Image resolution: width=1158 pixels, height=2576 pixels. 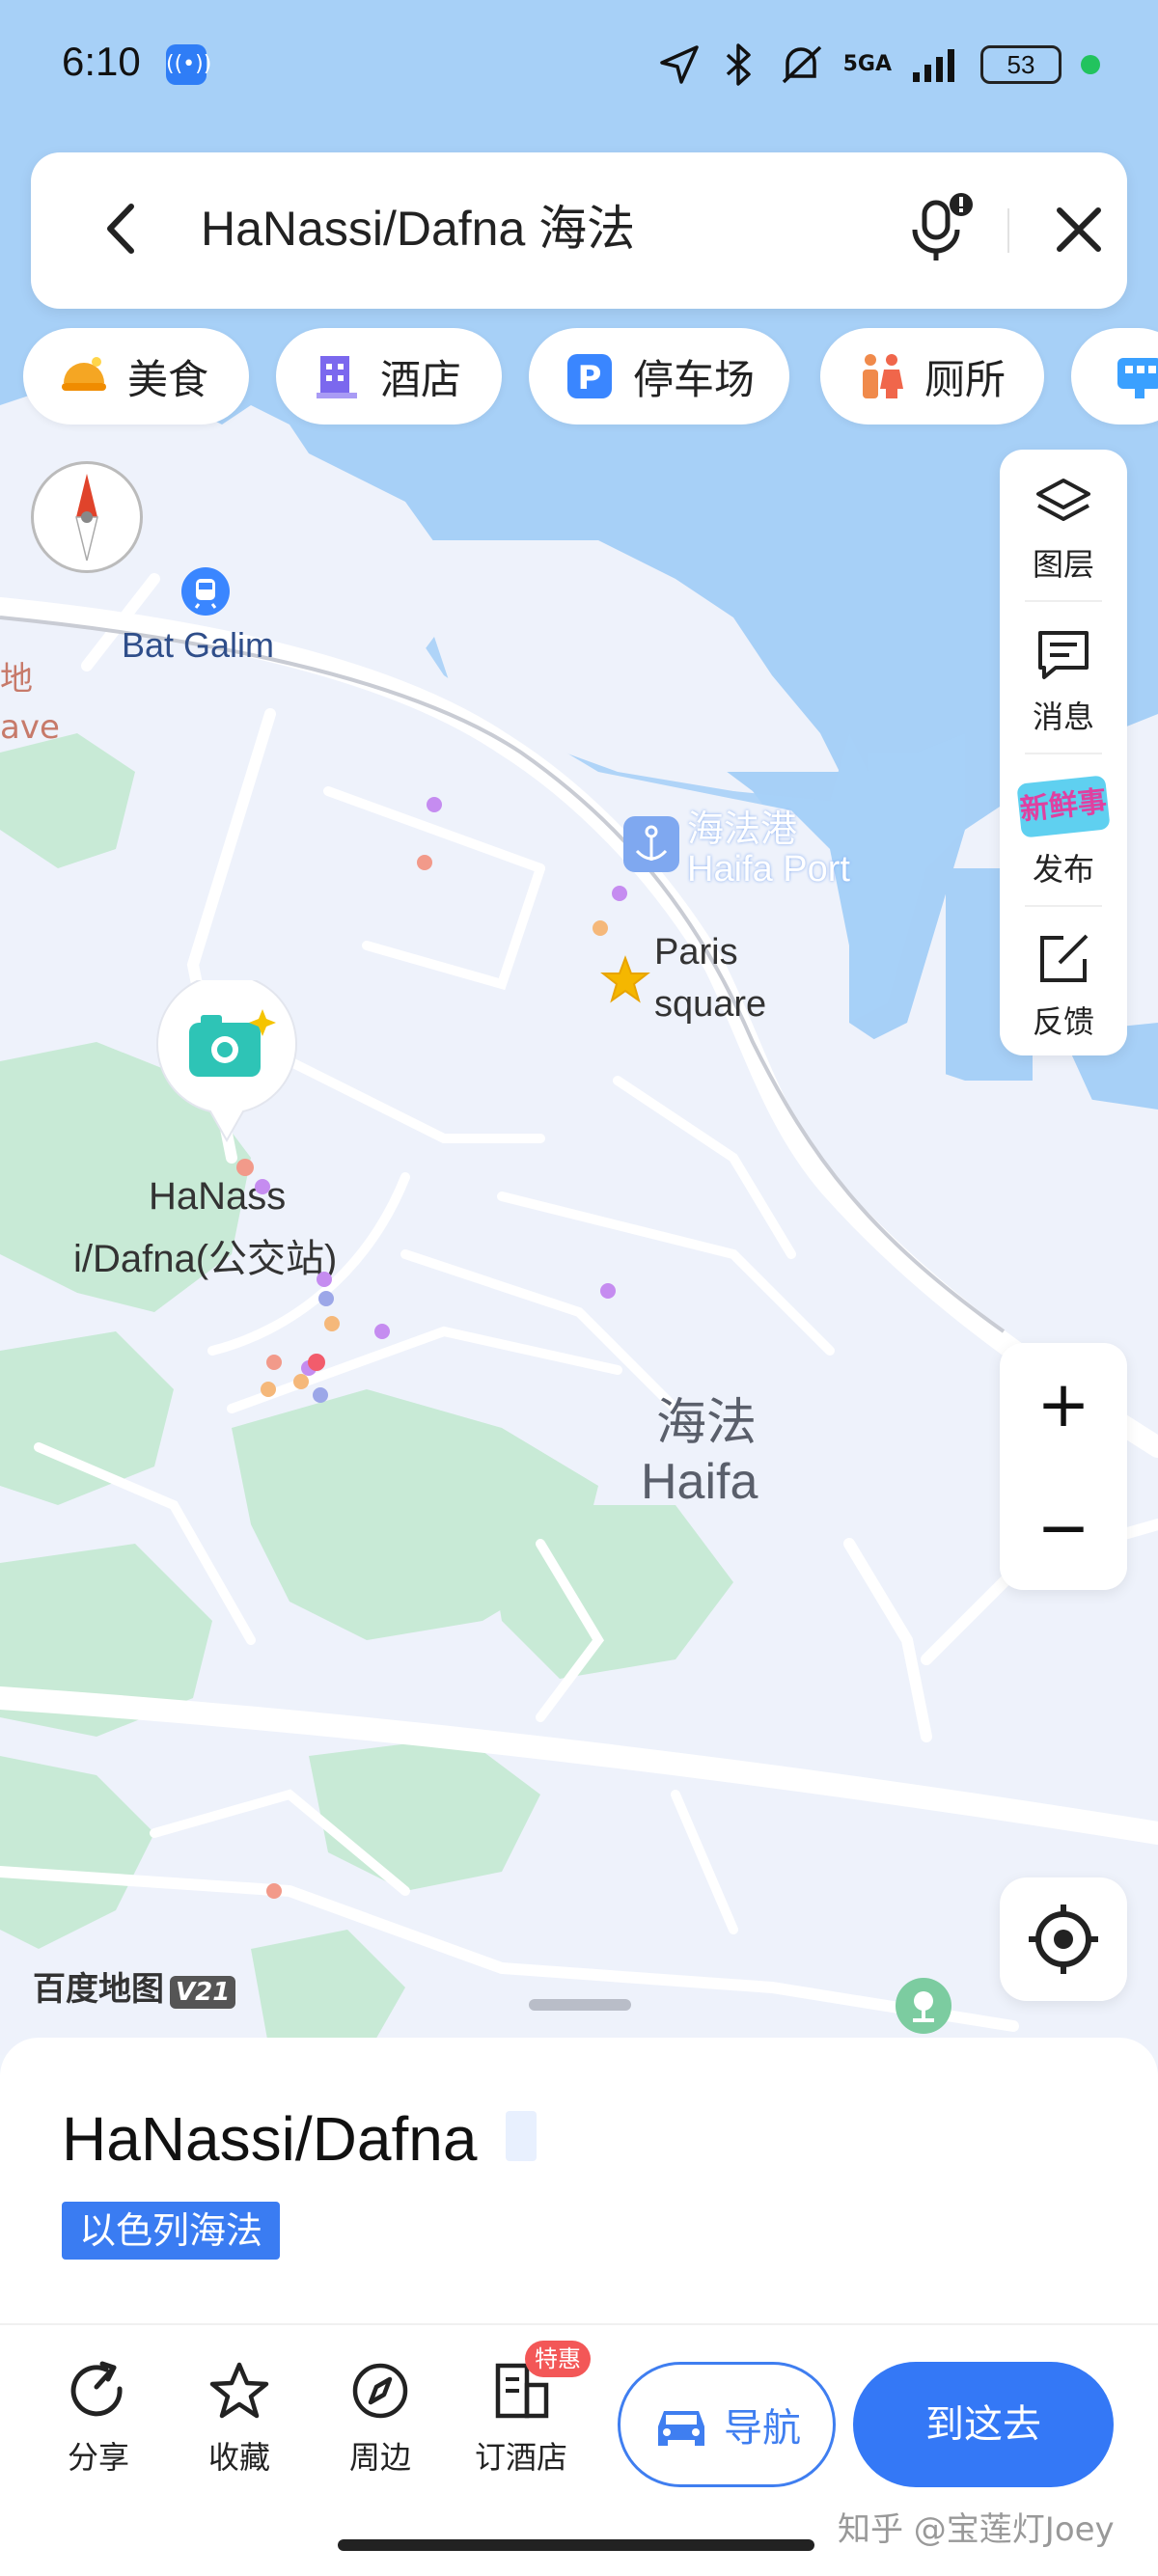 What do you see at coordinates (694, 379) in the screenshot?
I see `category-label-parking: 停车场` at bounding box center [694, 379].